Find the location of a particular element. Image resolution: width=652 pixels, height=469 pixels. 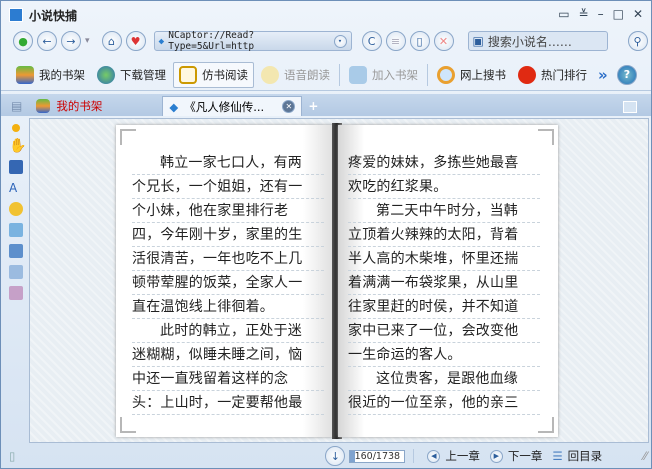

bookshelf-button: 我的书架 is located at coordinates (50, 75).